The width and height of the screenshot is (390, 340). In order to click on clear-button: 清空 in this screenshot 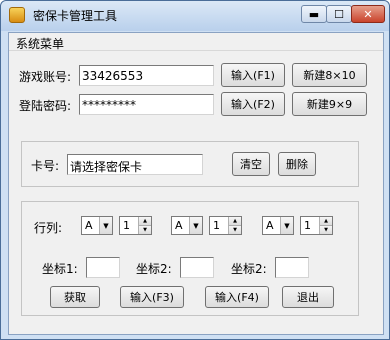, I will do `click(251, 164)`.